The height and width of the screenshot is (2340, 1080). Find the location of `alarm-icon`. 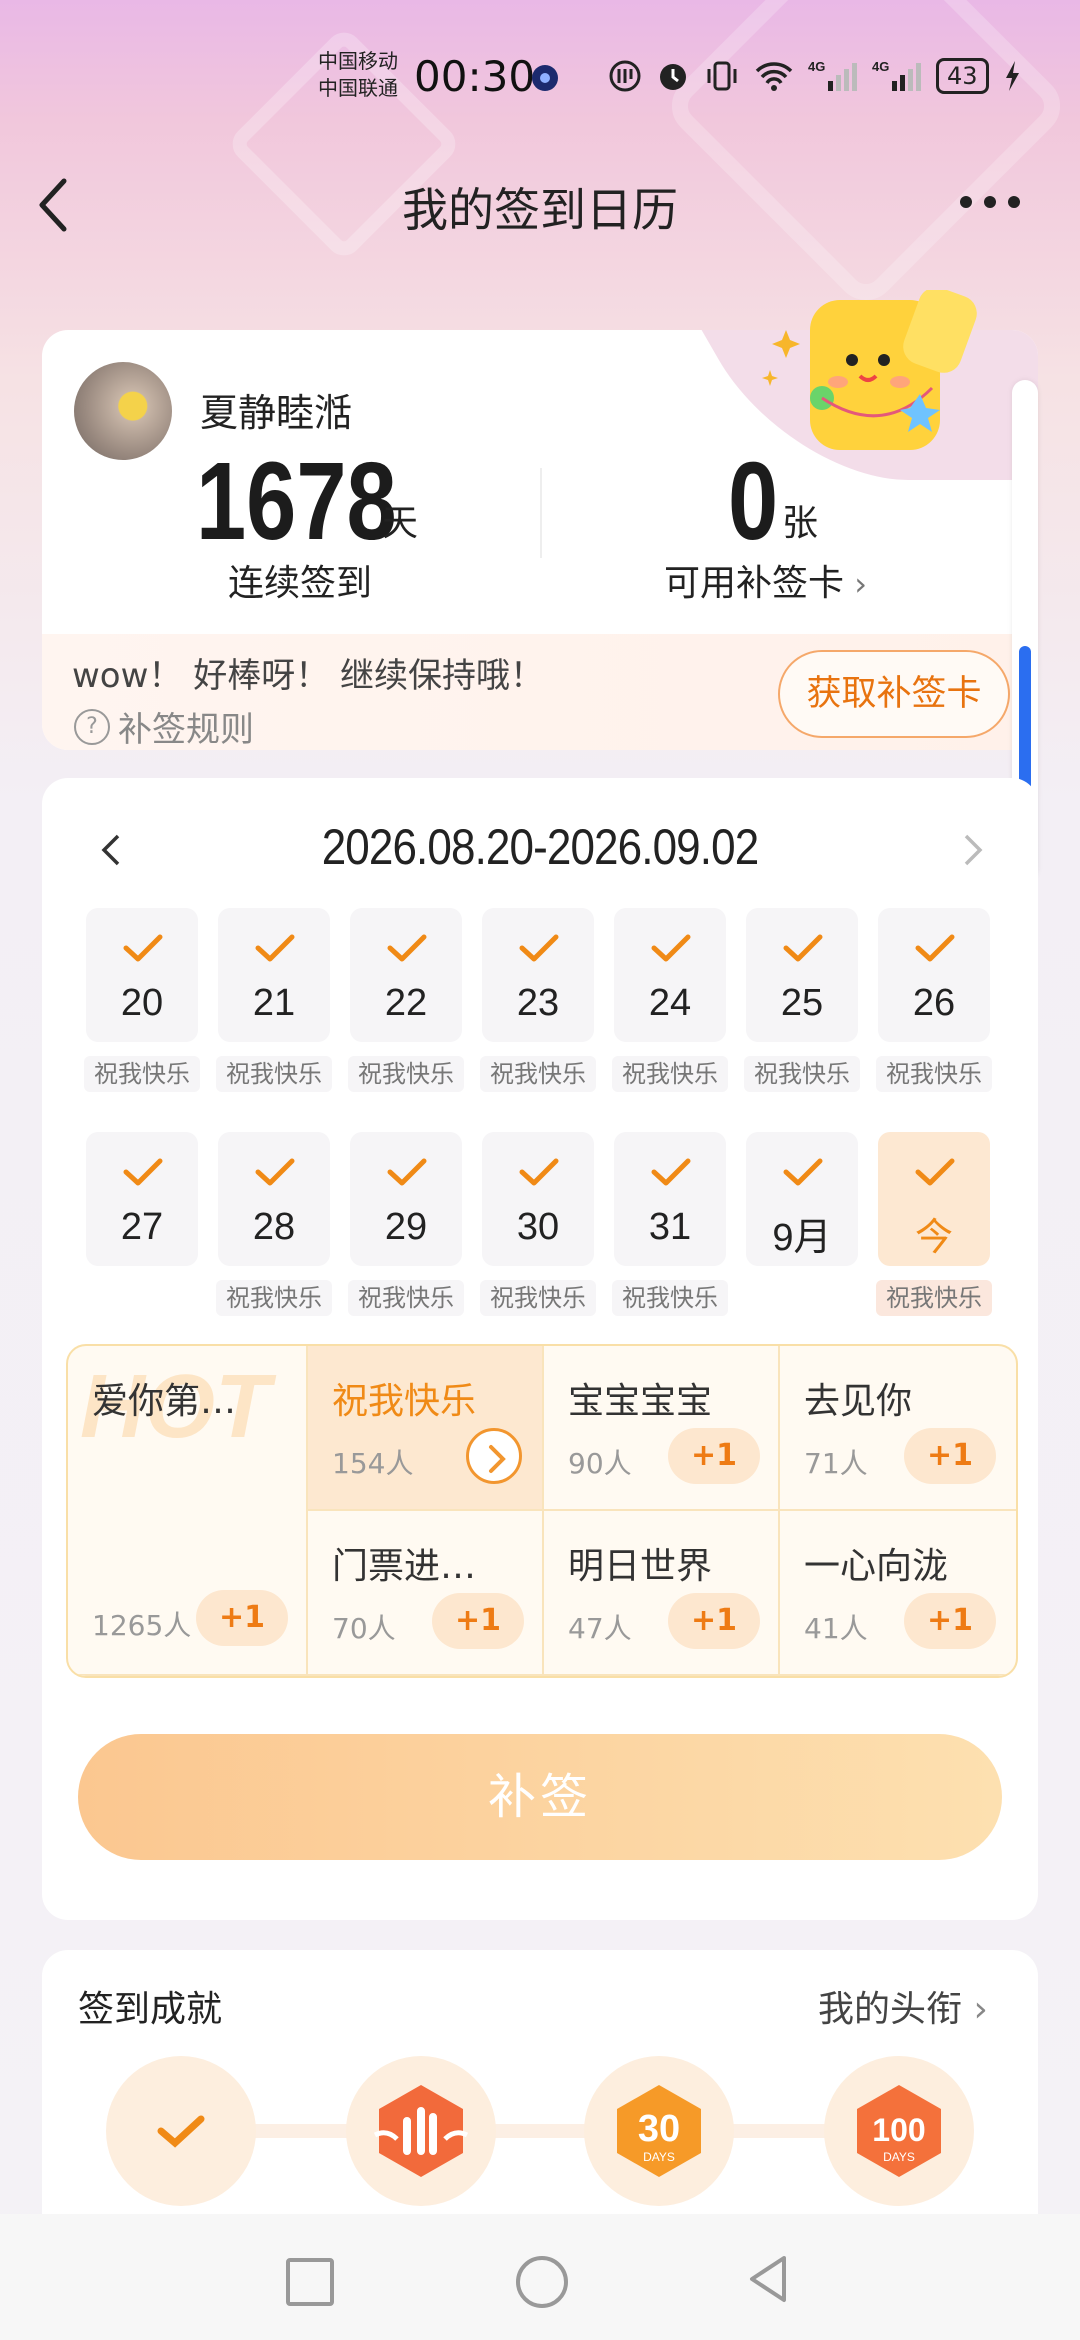

alarm-icon is located at coordinates (673, 77).